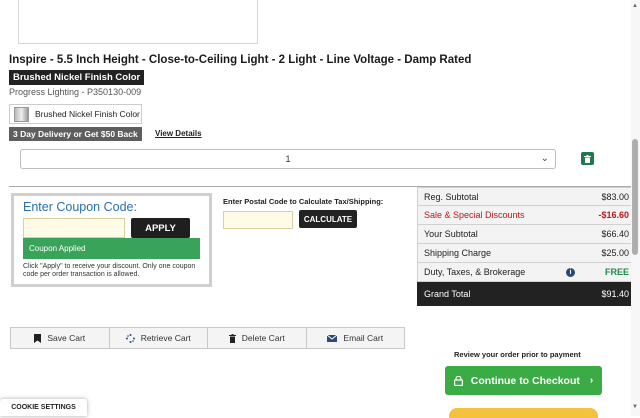 This screenshot has width=640, height=418. Describe the element at coordinates (615, 234) in the screenshot. I see `your-subtotal-value: $66.40` at that location.